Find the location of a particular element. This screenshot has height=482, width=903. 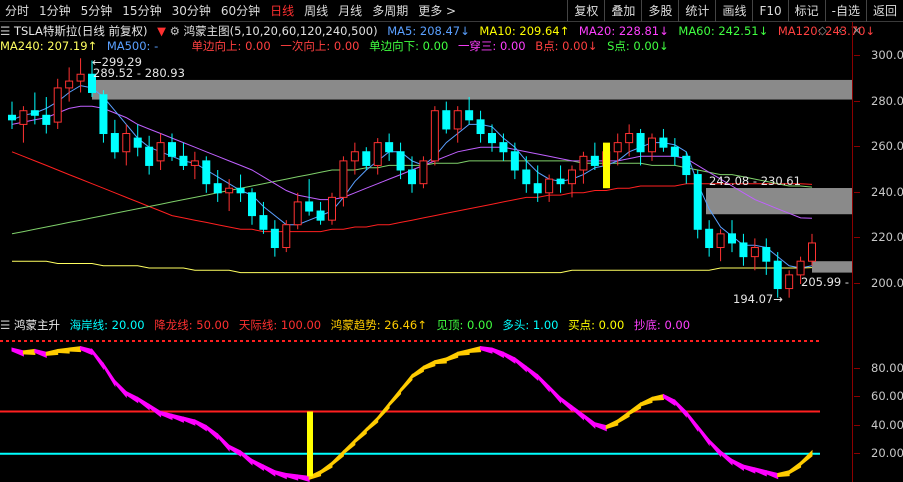

toolbar-btn-4: 画线 is located at coordinates (733, 11).